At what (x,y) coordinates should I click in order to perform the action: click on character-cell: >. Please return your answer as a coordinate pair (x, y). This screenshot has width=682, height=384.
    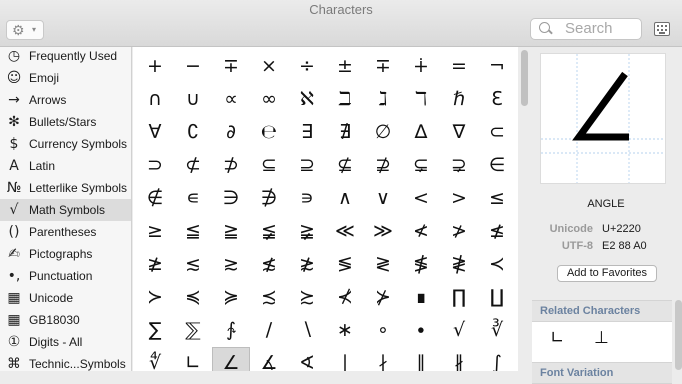
    Looking at the image, I should click on (459, 198).